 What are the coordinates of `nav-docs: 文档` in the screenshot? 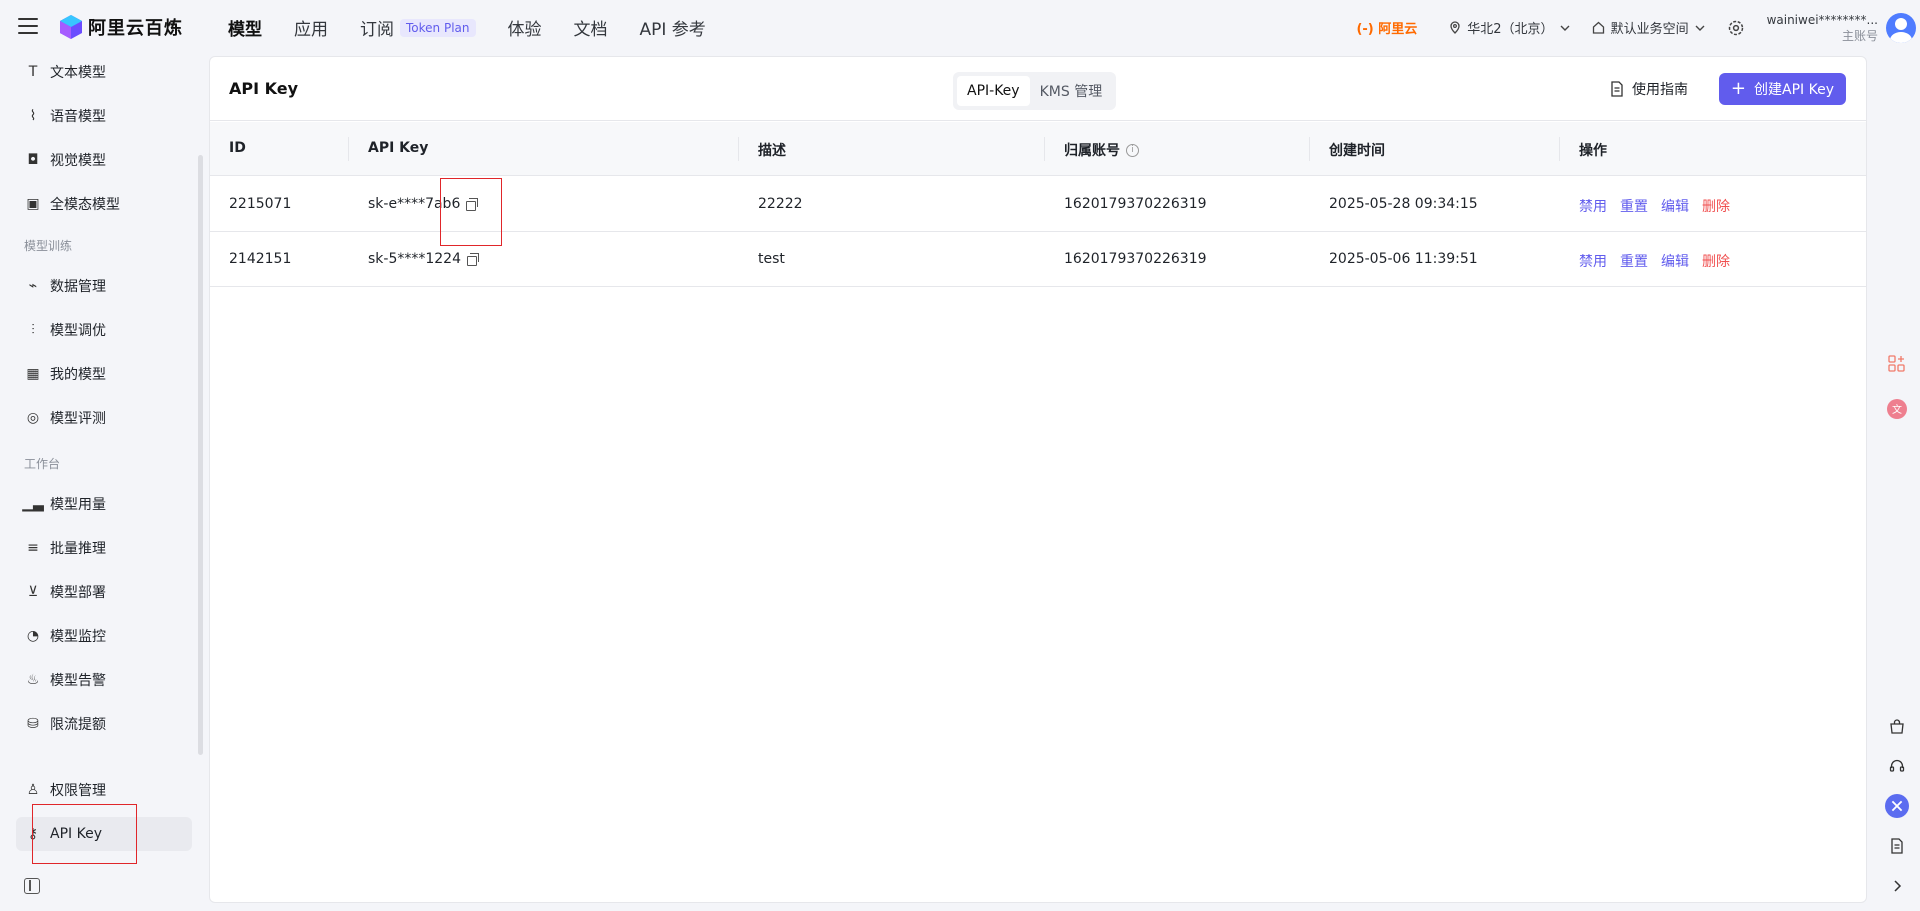 It's located at (591, 27).